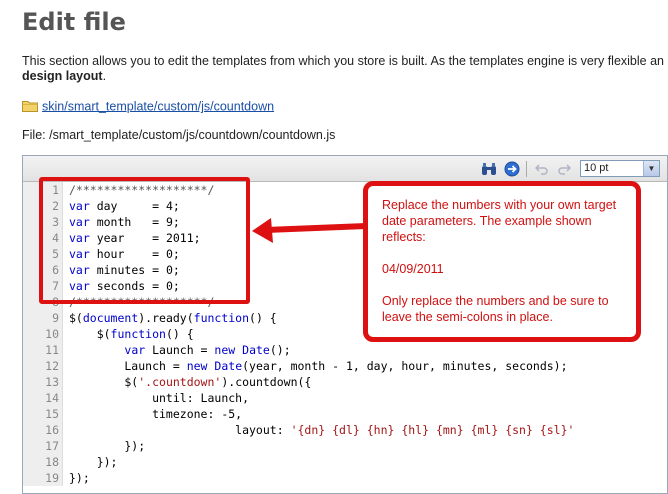 Image resolution: width=668 pixels, height=494 pixels. I want to click on binoculars-icon, so click(489, 169).